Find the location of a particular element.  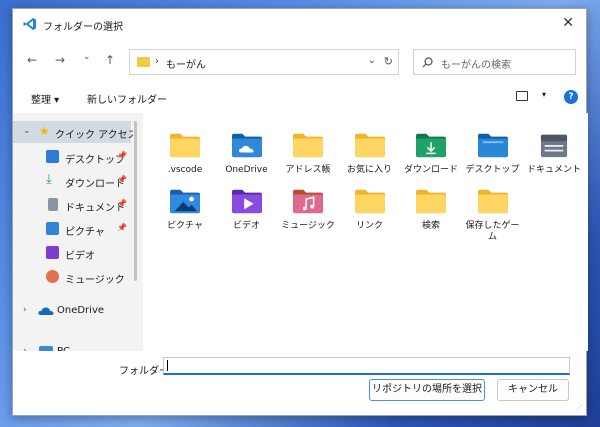

download-icon: ⤓ is located at coordinates (49, 179).